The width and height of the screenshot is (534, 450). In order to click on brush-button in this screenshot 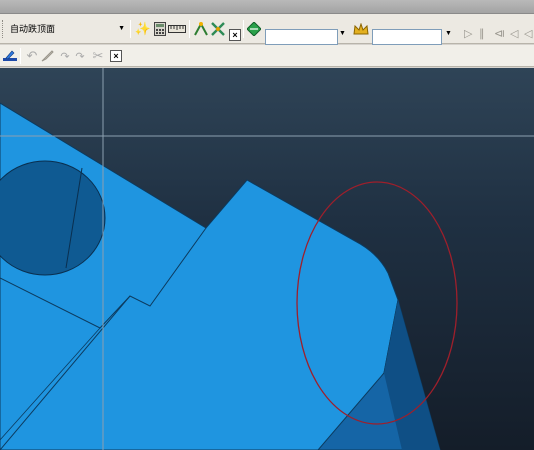, I will do `click(47, 56)`.